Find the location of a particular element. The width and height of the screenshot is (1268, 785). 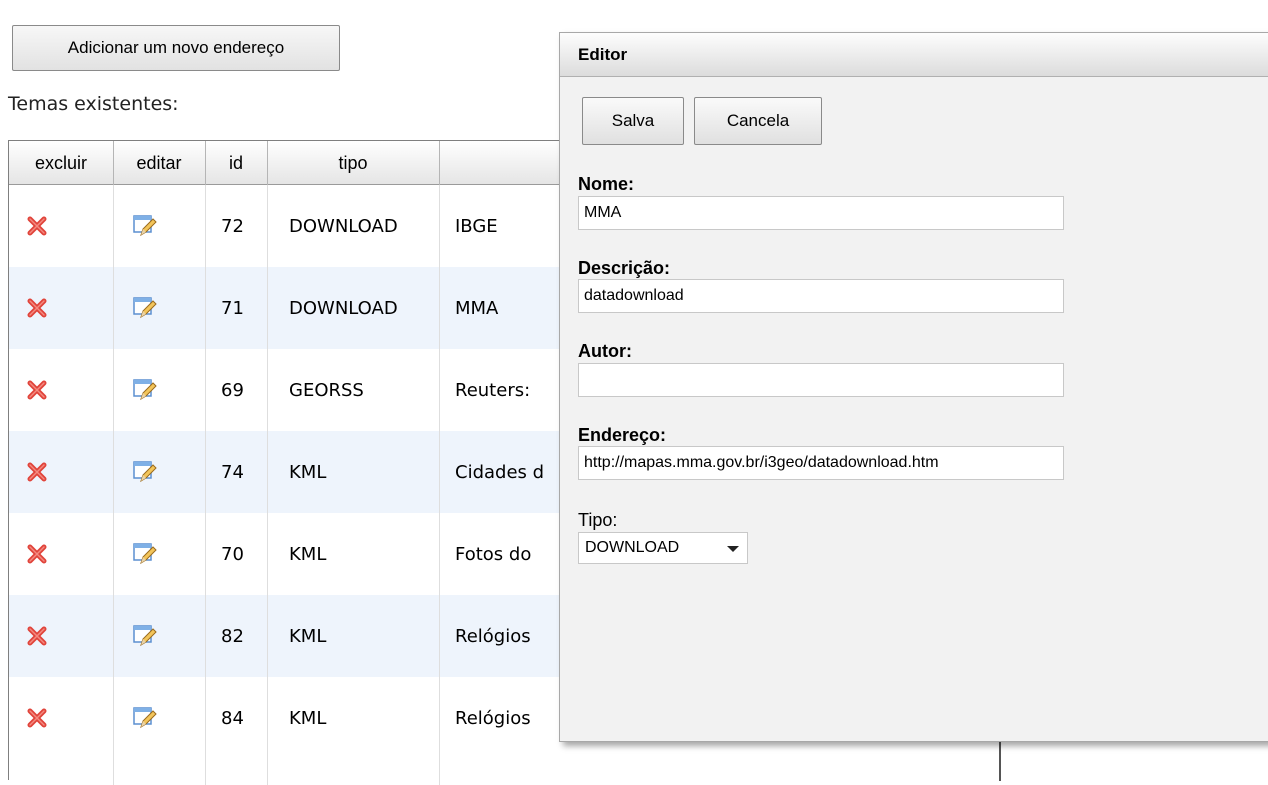

row-id: 74 is located at coordinates (232, 472).